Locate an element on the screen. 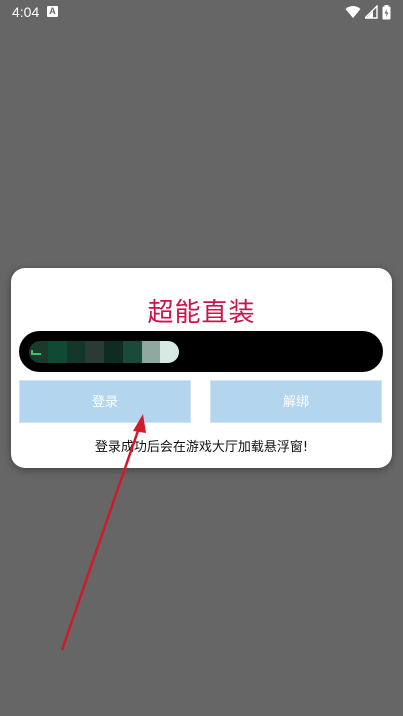  unbind-button: 解绑 is located at coordinates (296, 401).